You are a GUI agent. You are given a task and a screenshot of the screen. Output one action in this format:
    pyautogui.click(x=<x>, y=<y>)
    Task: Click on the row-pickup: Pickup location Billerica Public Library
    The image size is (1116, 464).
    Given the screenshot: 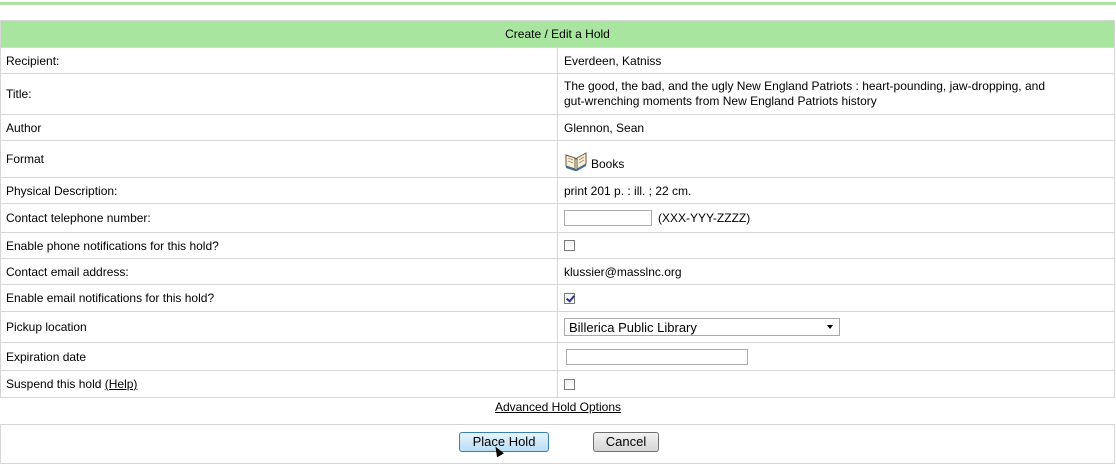 What is the action you would take?
    pyautogui.click(x=557, y=327)
    